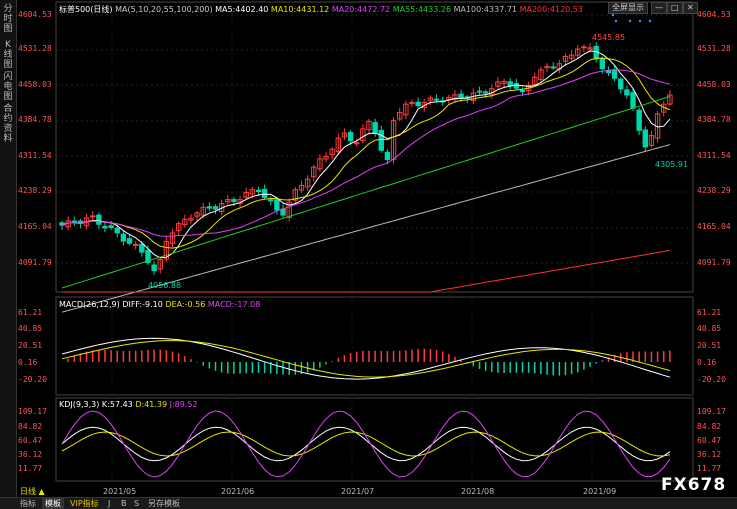 This screenshot has height=509, width=737. Describe the element at coordinates (8, 254) in the screenshot. I see `left-tab-bar: 分时图 K线图 闪电图 合约资料` at that location.